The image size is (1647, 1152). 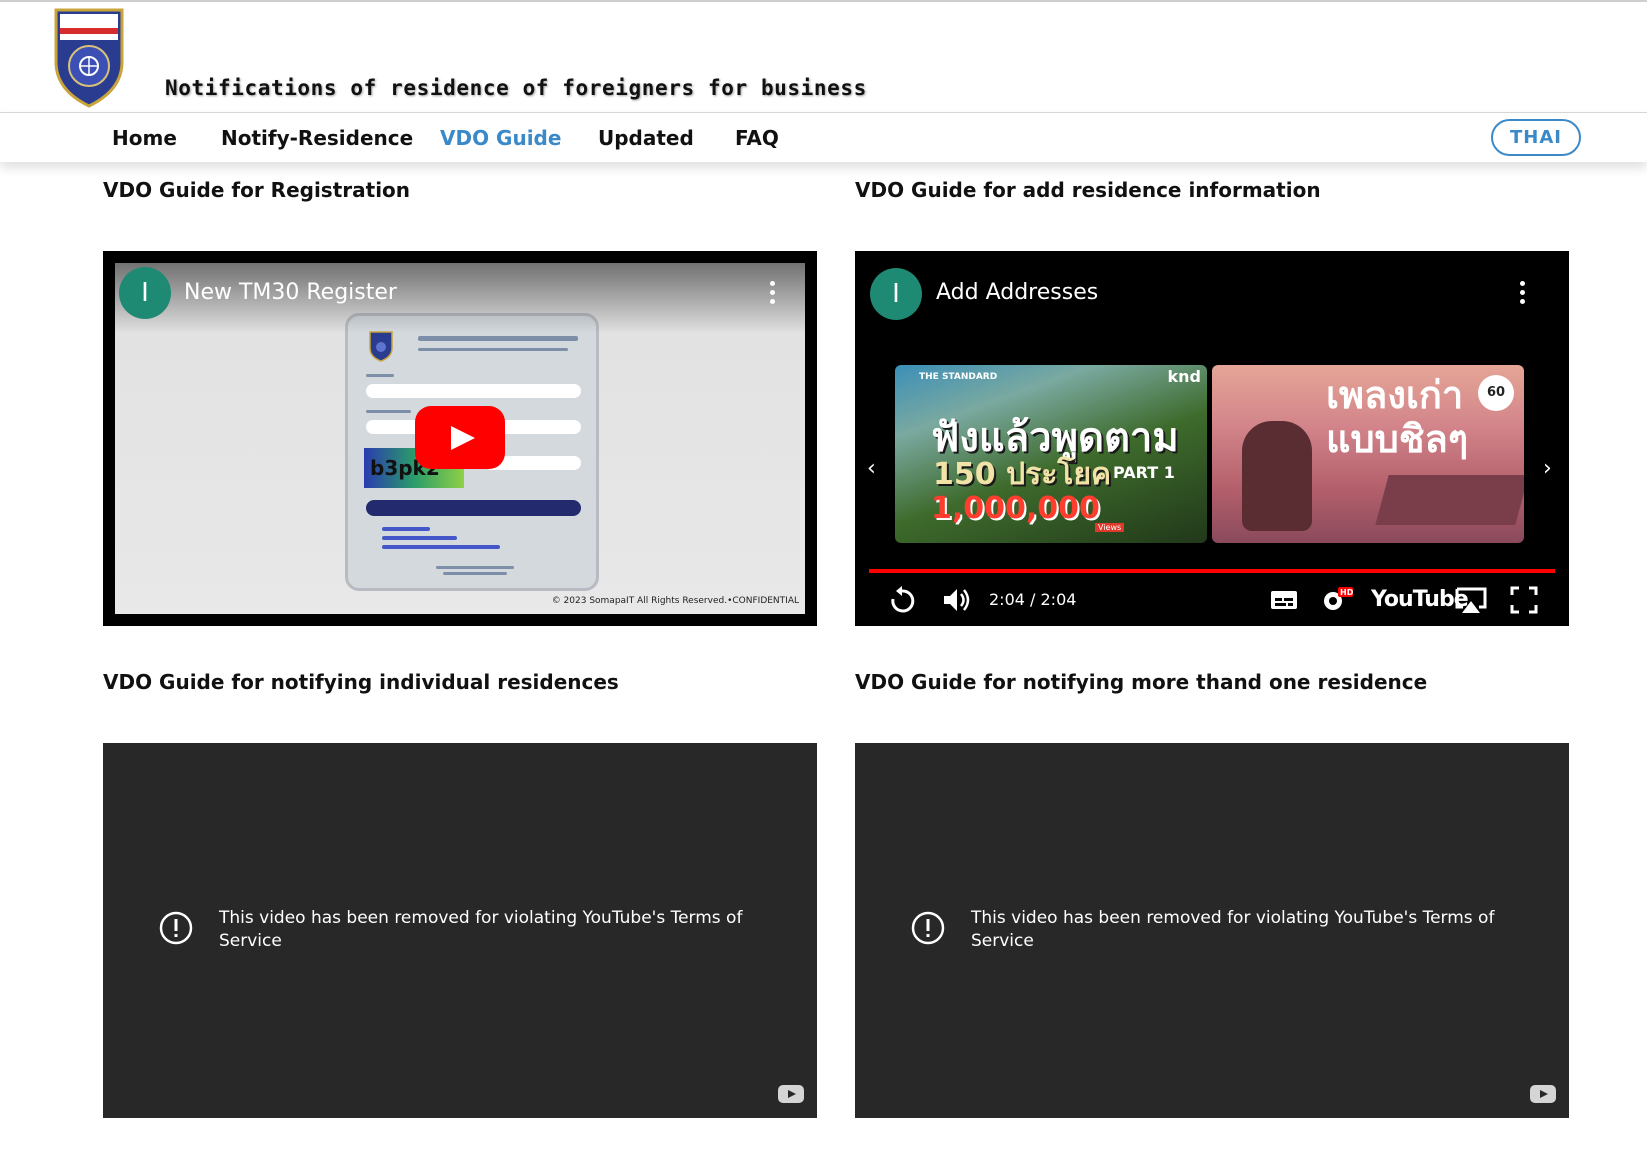 What do you see at coordinates (1284, 600) in the screenshot?
I see `subtitles-icon` at bounding box center [1284, 600].